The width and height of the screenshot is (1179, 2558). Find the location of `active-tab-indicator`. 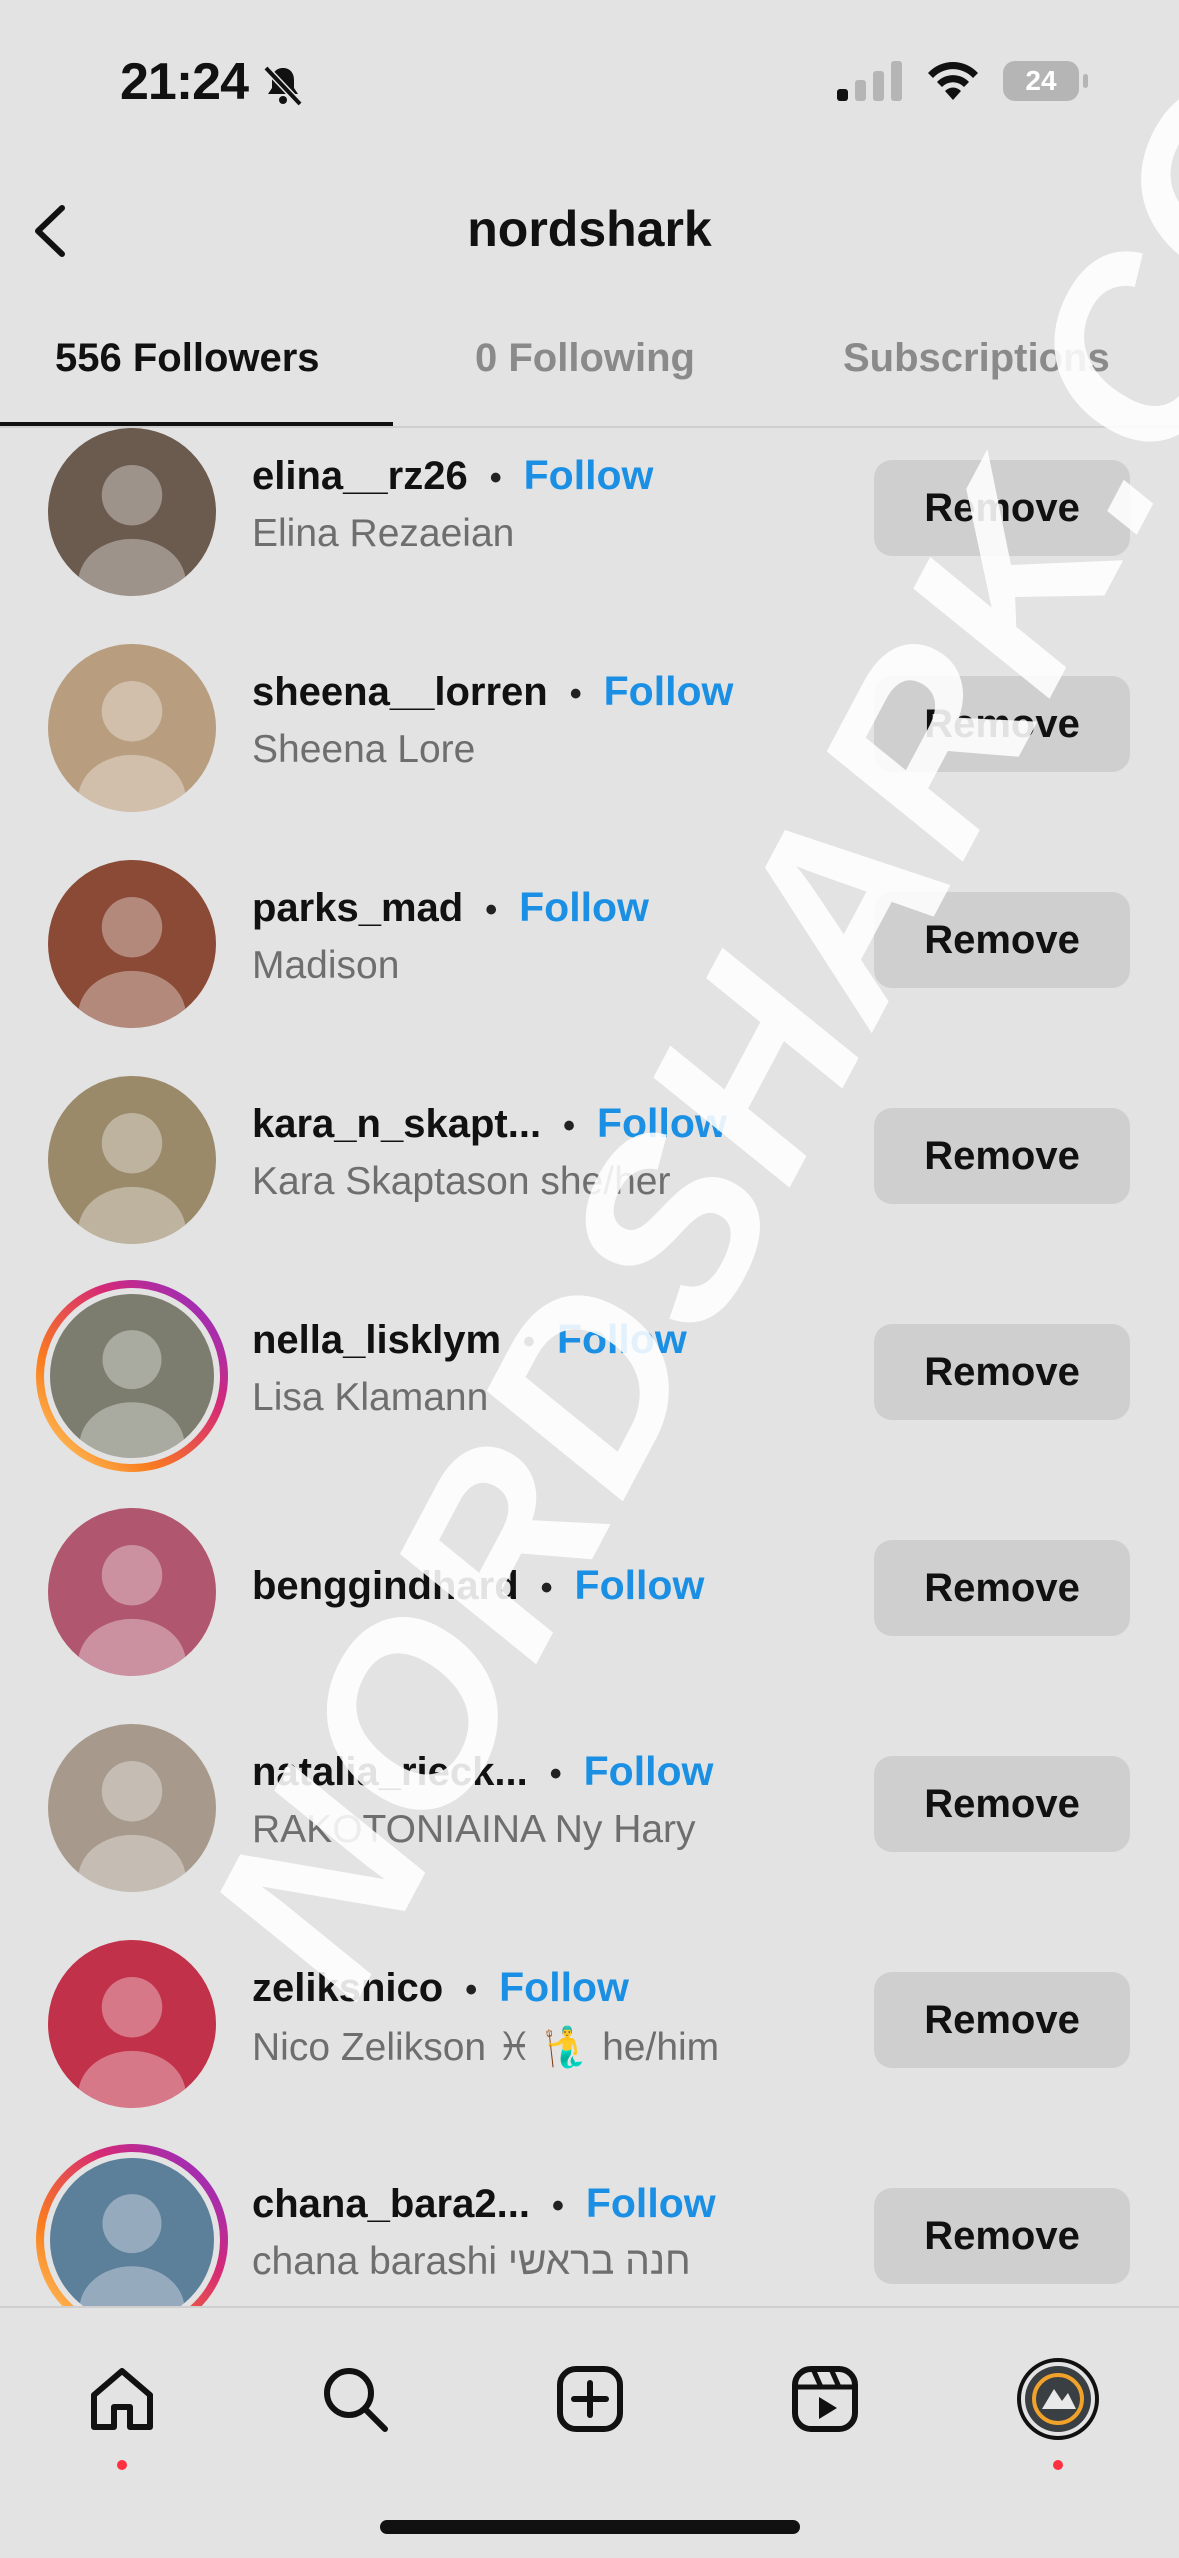

active-tab-indicator is located at coordinates (196, 424).